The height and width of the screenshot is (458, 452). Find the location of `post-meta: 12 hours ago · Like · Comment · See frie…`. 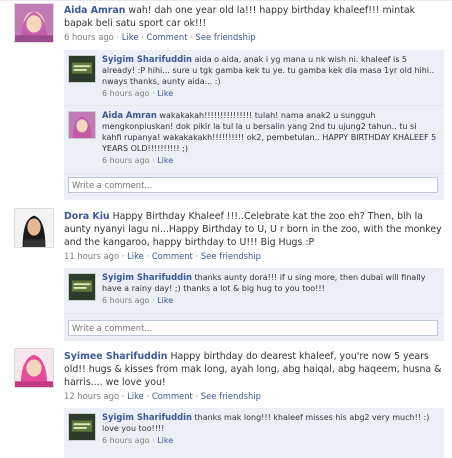

post-meta: 12 hours ago · Like · Comment · See frie… is located at coordinates (162, 396).